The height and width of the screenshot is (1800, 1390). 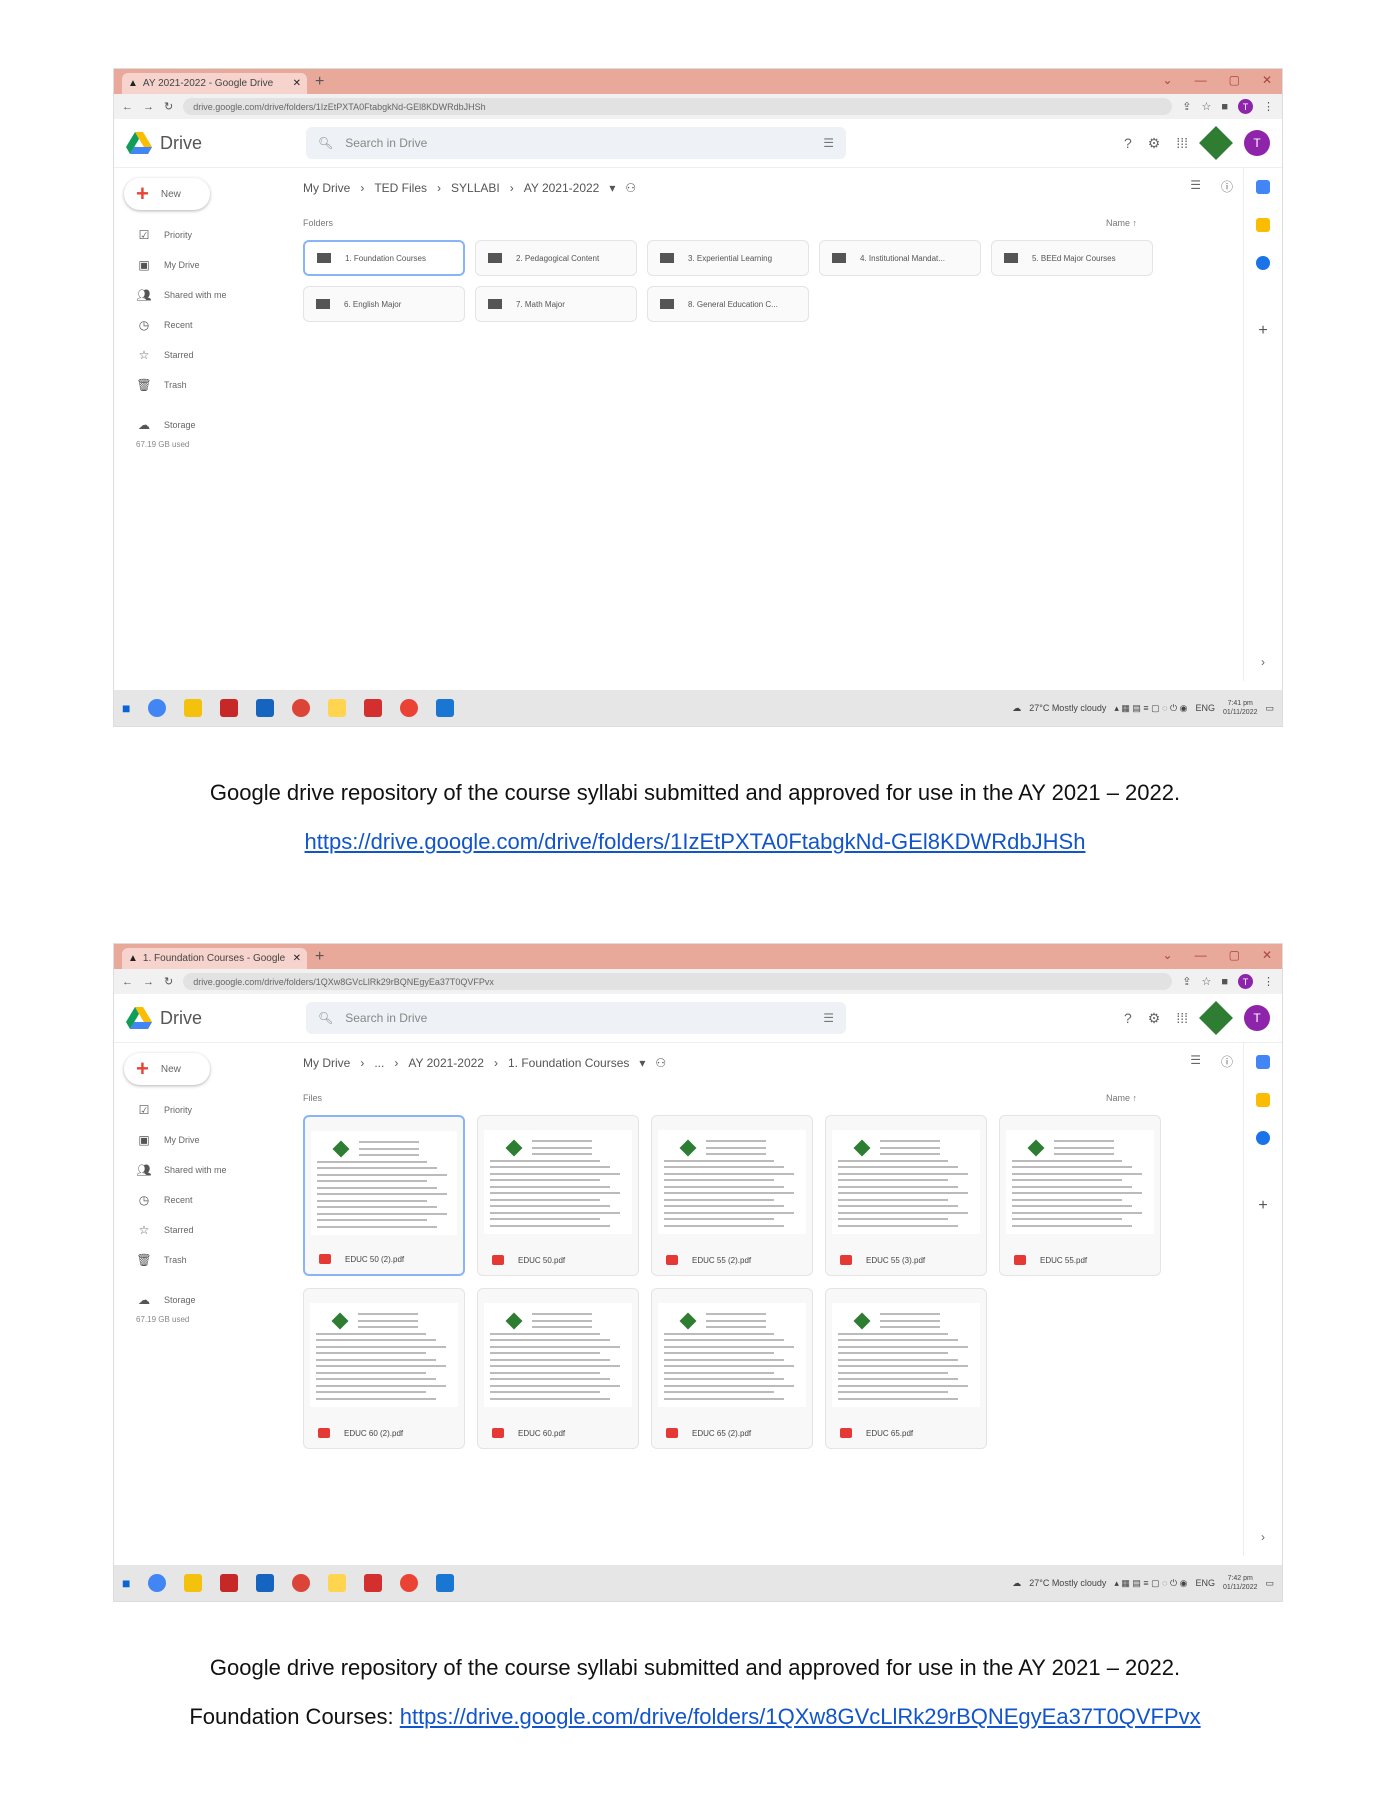 What do you see at coordinates (558, 1195) in the screenshot?
I see `file-item: EDUC 50.pdf` at bounding box center [558, 1195].